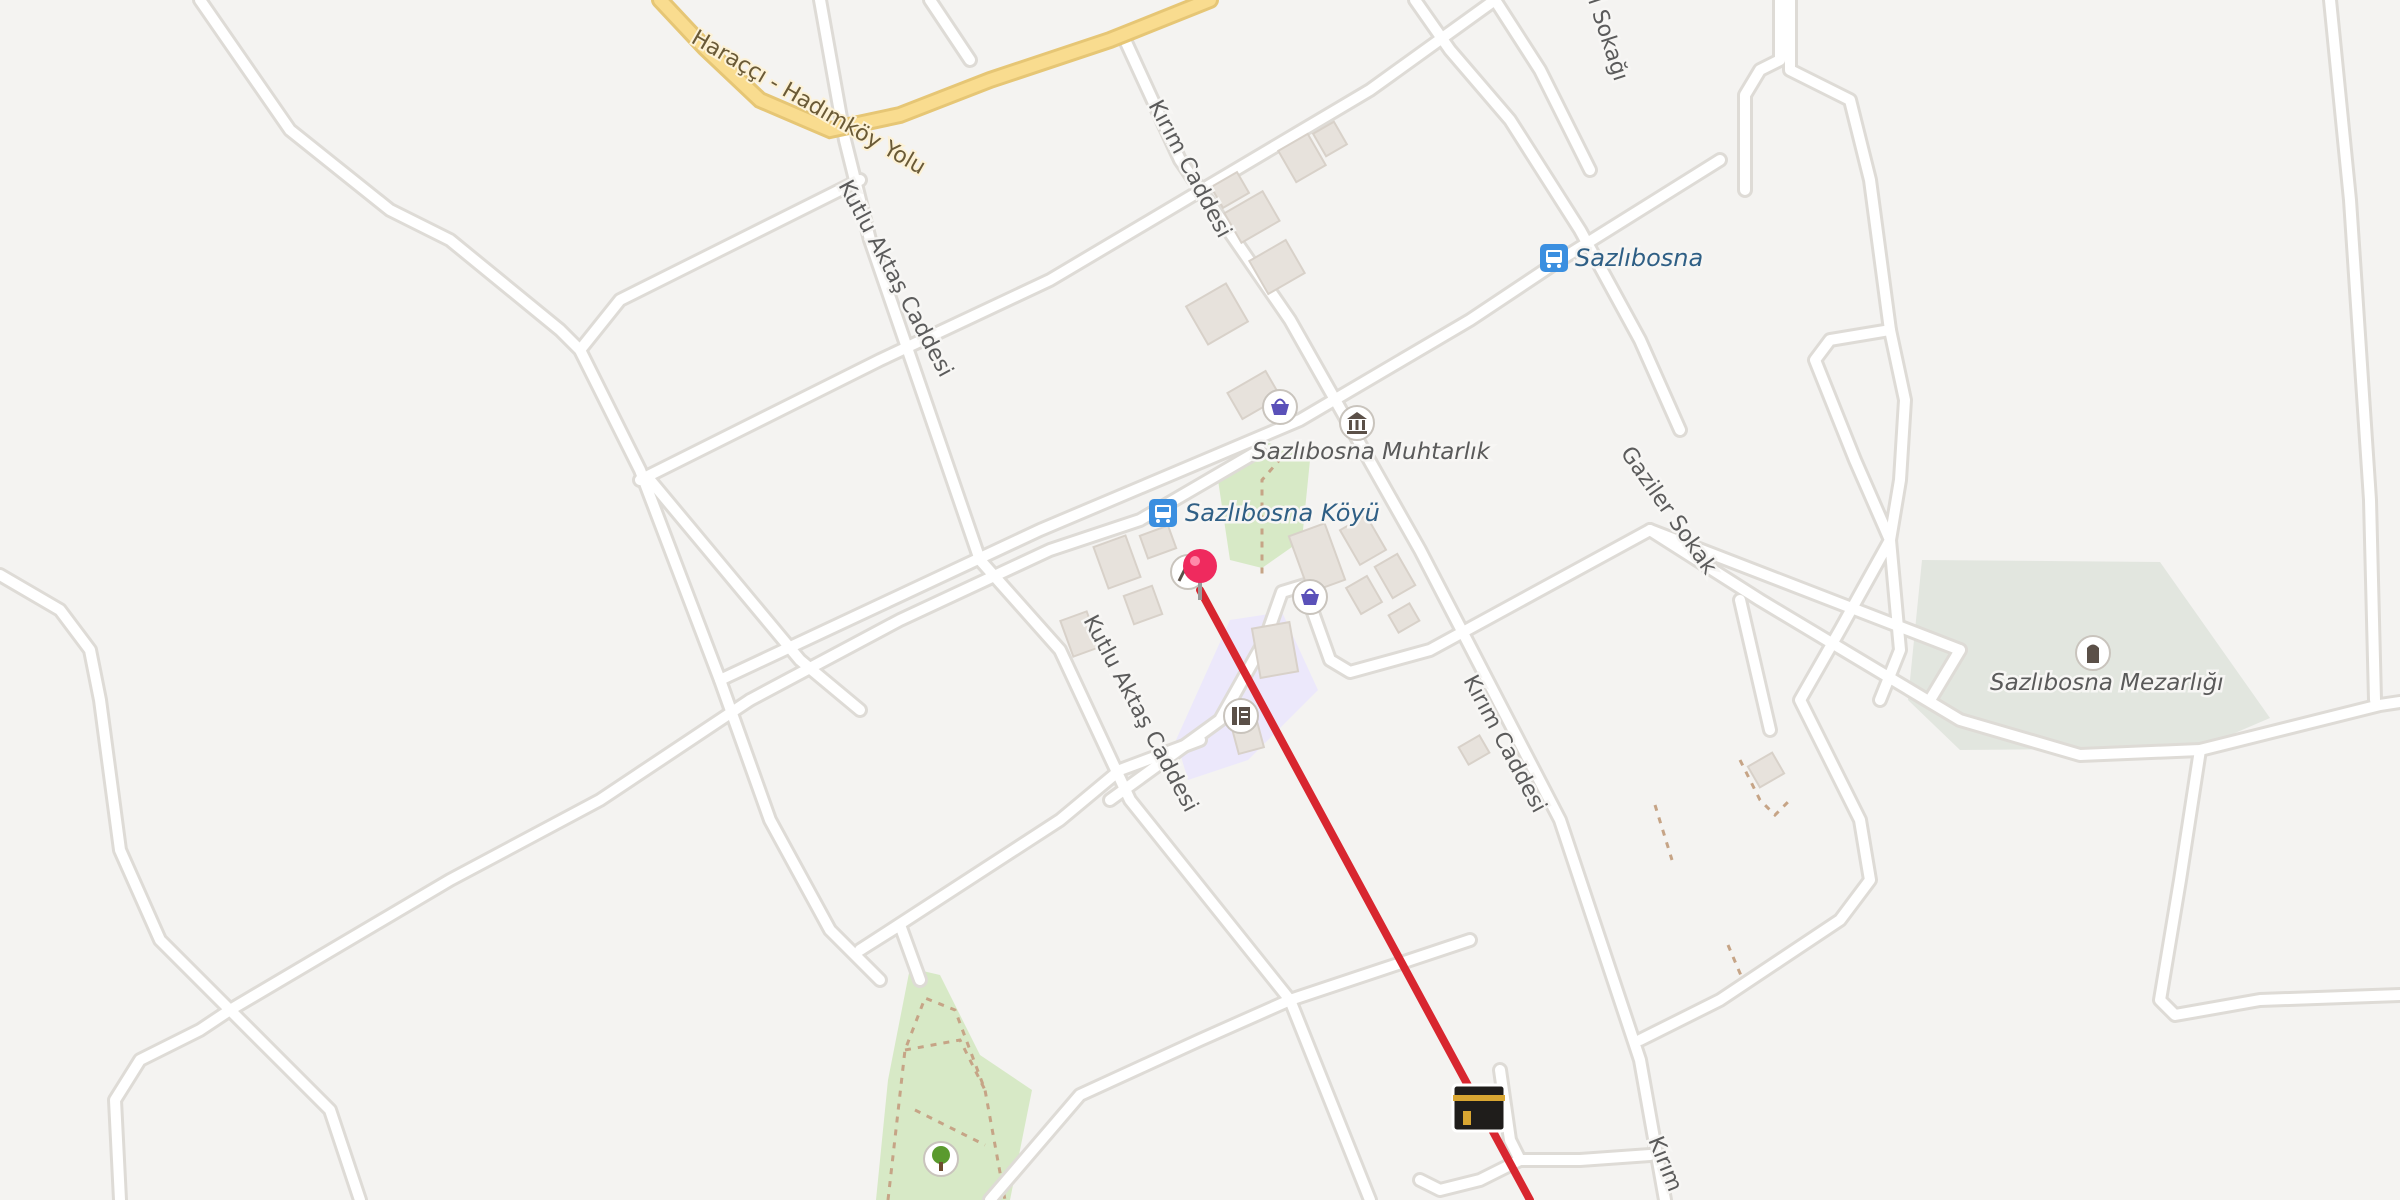 Image resolution: width=2400 pixels, height=1200 pixels. What do you see at coordinates (2107, 683) in the screenshot?
I see `label-cemetery: Sazlıbosna Mezarlığı` at bounding box center [2107, 683].